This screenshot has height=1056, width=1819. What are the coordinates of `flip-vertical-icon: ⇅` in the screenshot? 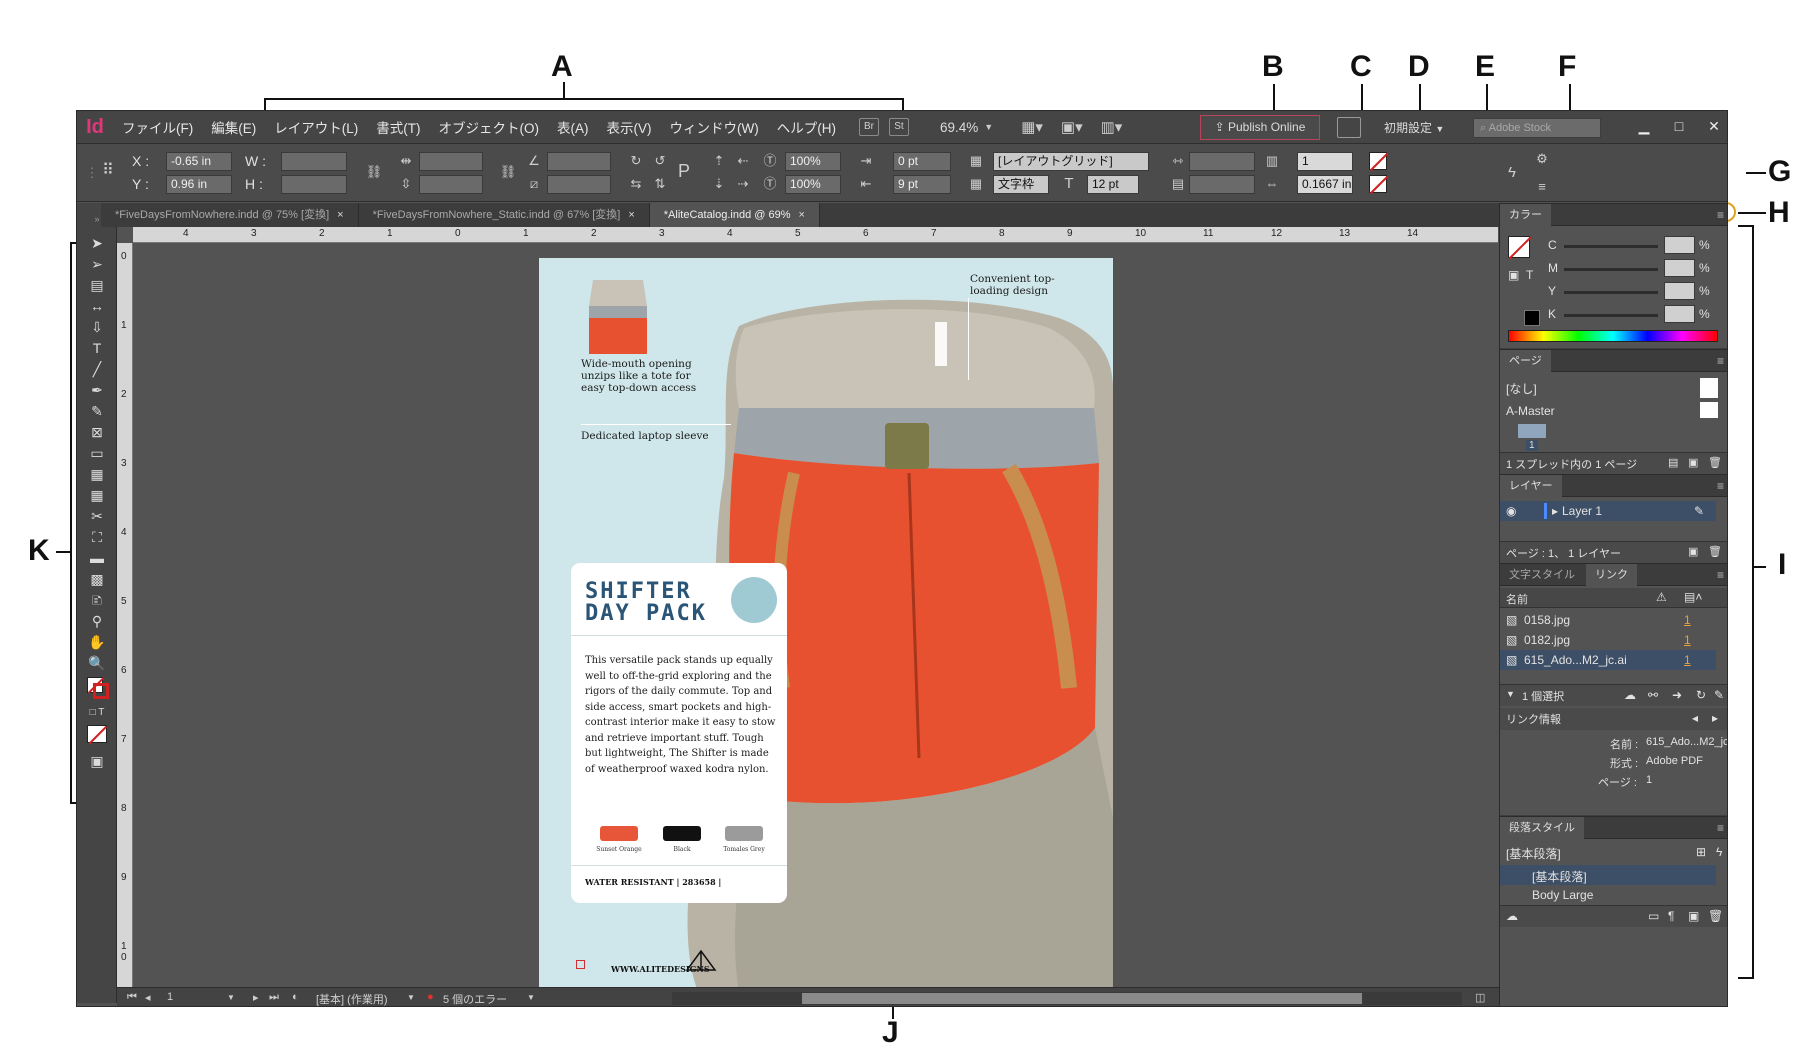 It's located at (660, 184).